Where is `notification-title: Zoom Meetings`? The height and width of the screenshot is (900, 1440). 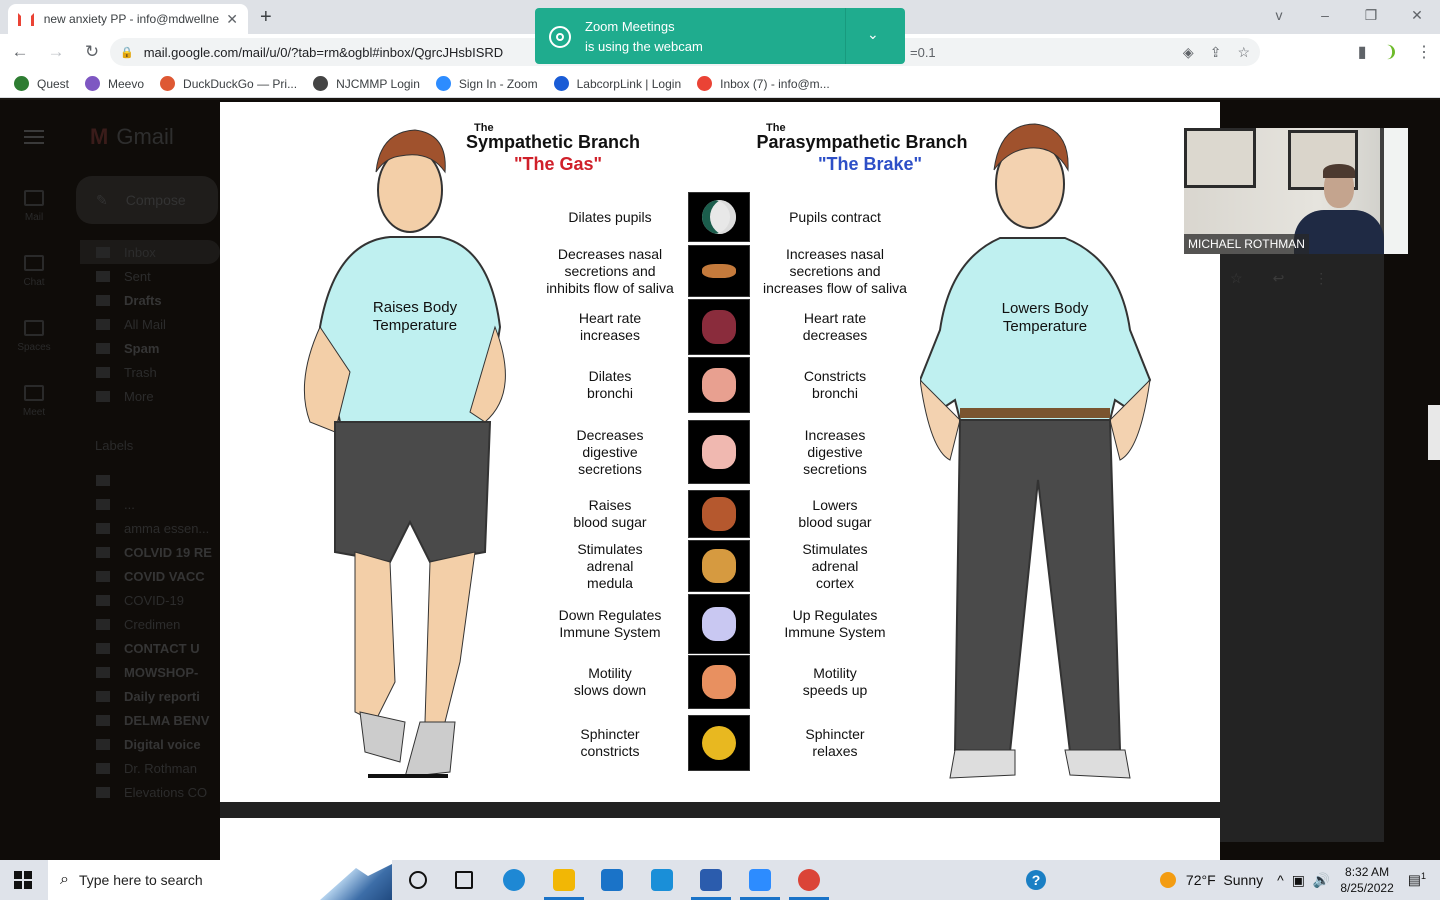 notification-title: Zoom Meetings is located at coordinates (630, 26).